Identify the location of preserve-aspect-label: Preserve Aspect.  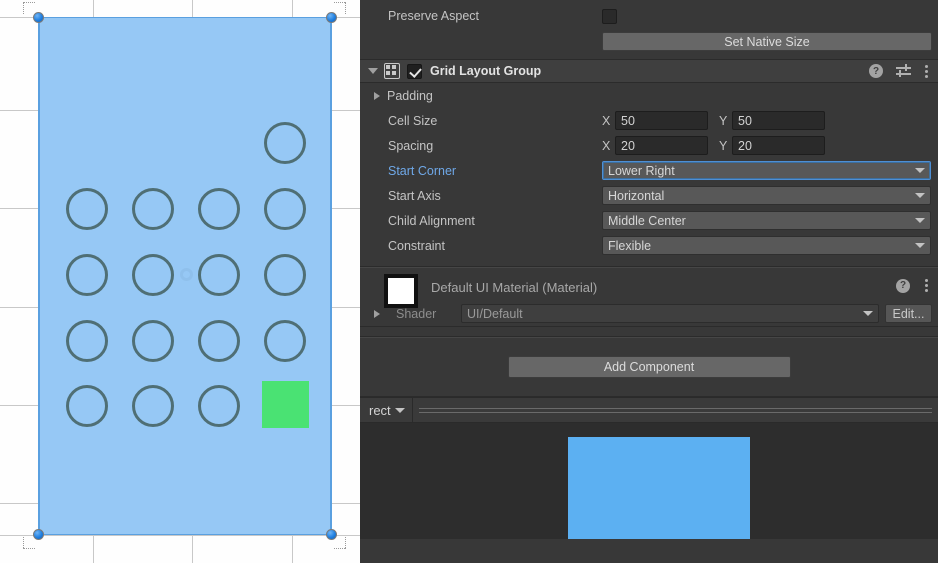
(434, 16).